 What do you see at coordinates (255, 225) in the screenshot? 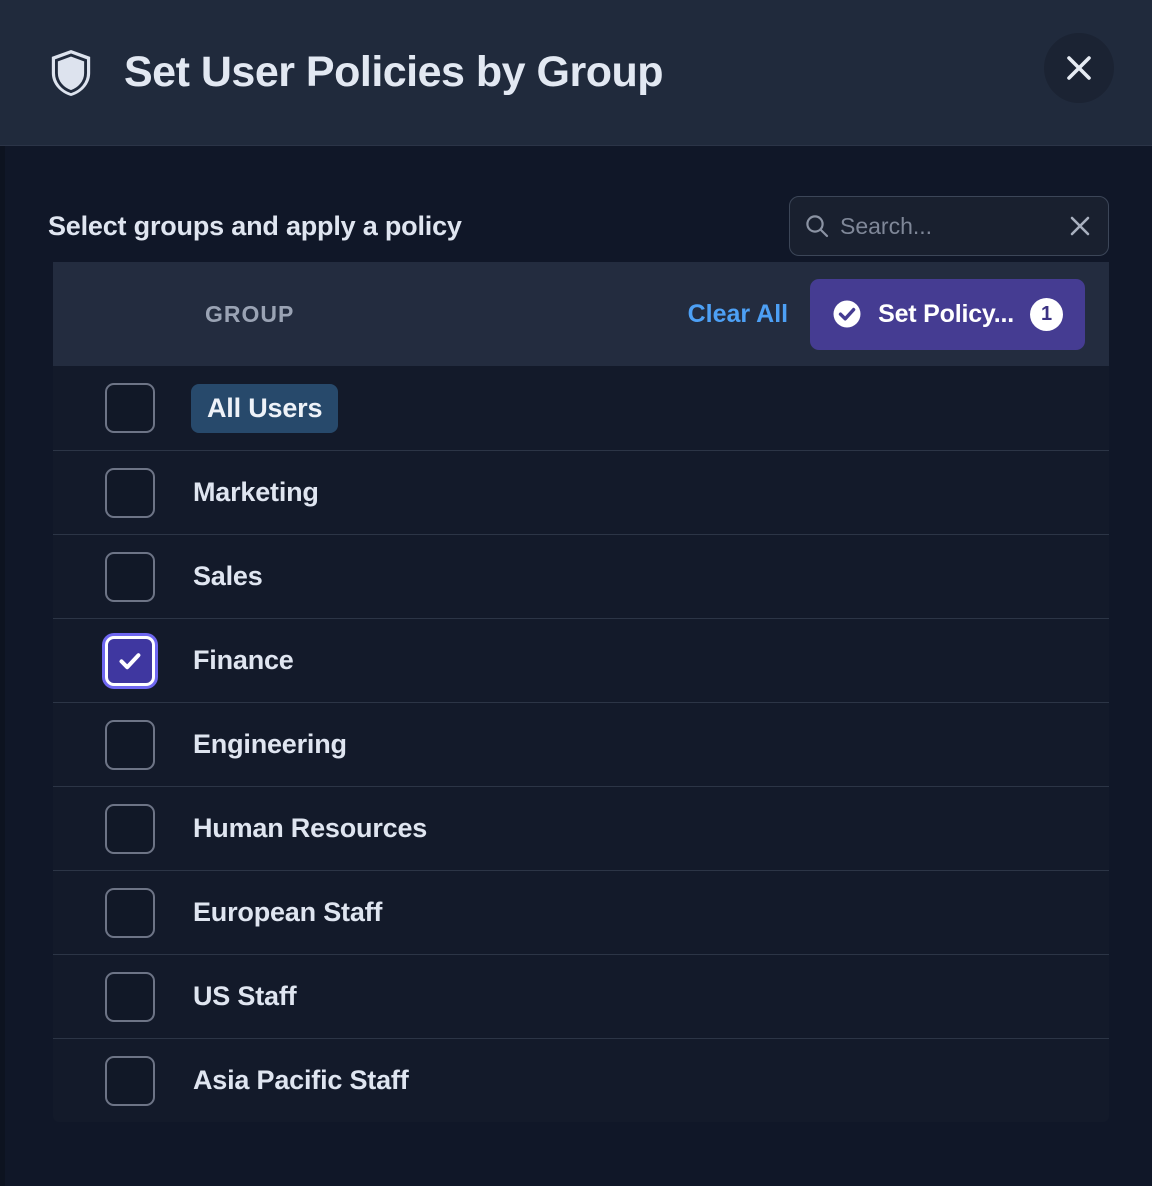
I see `section-label: Select groups and apply a policy` at bounding box center [255, 225].